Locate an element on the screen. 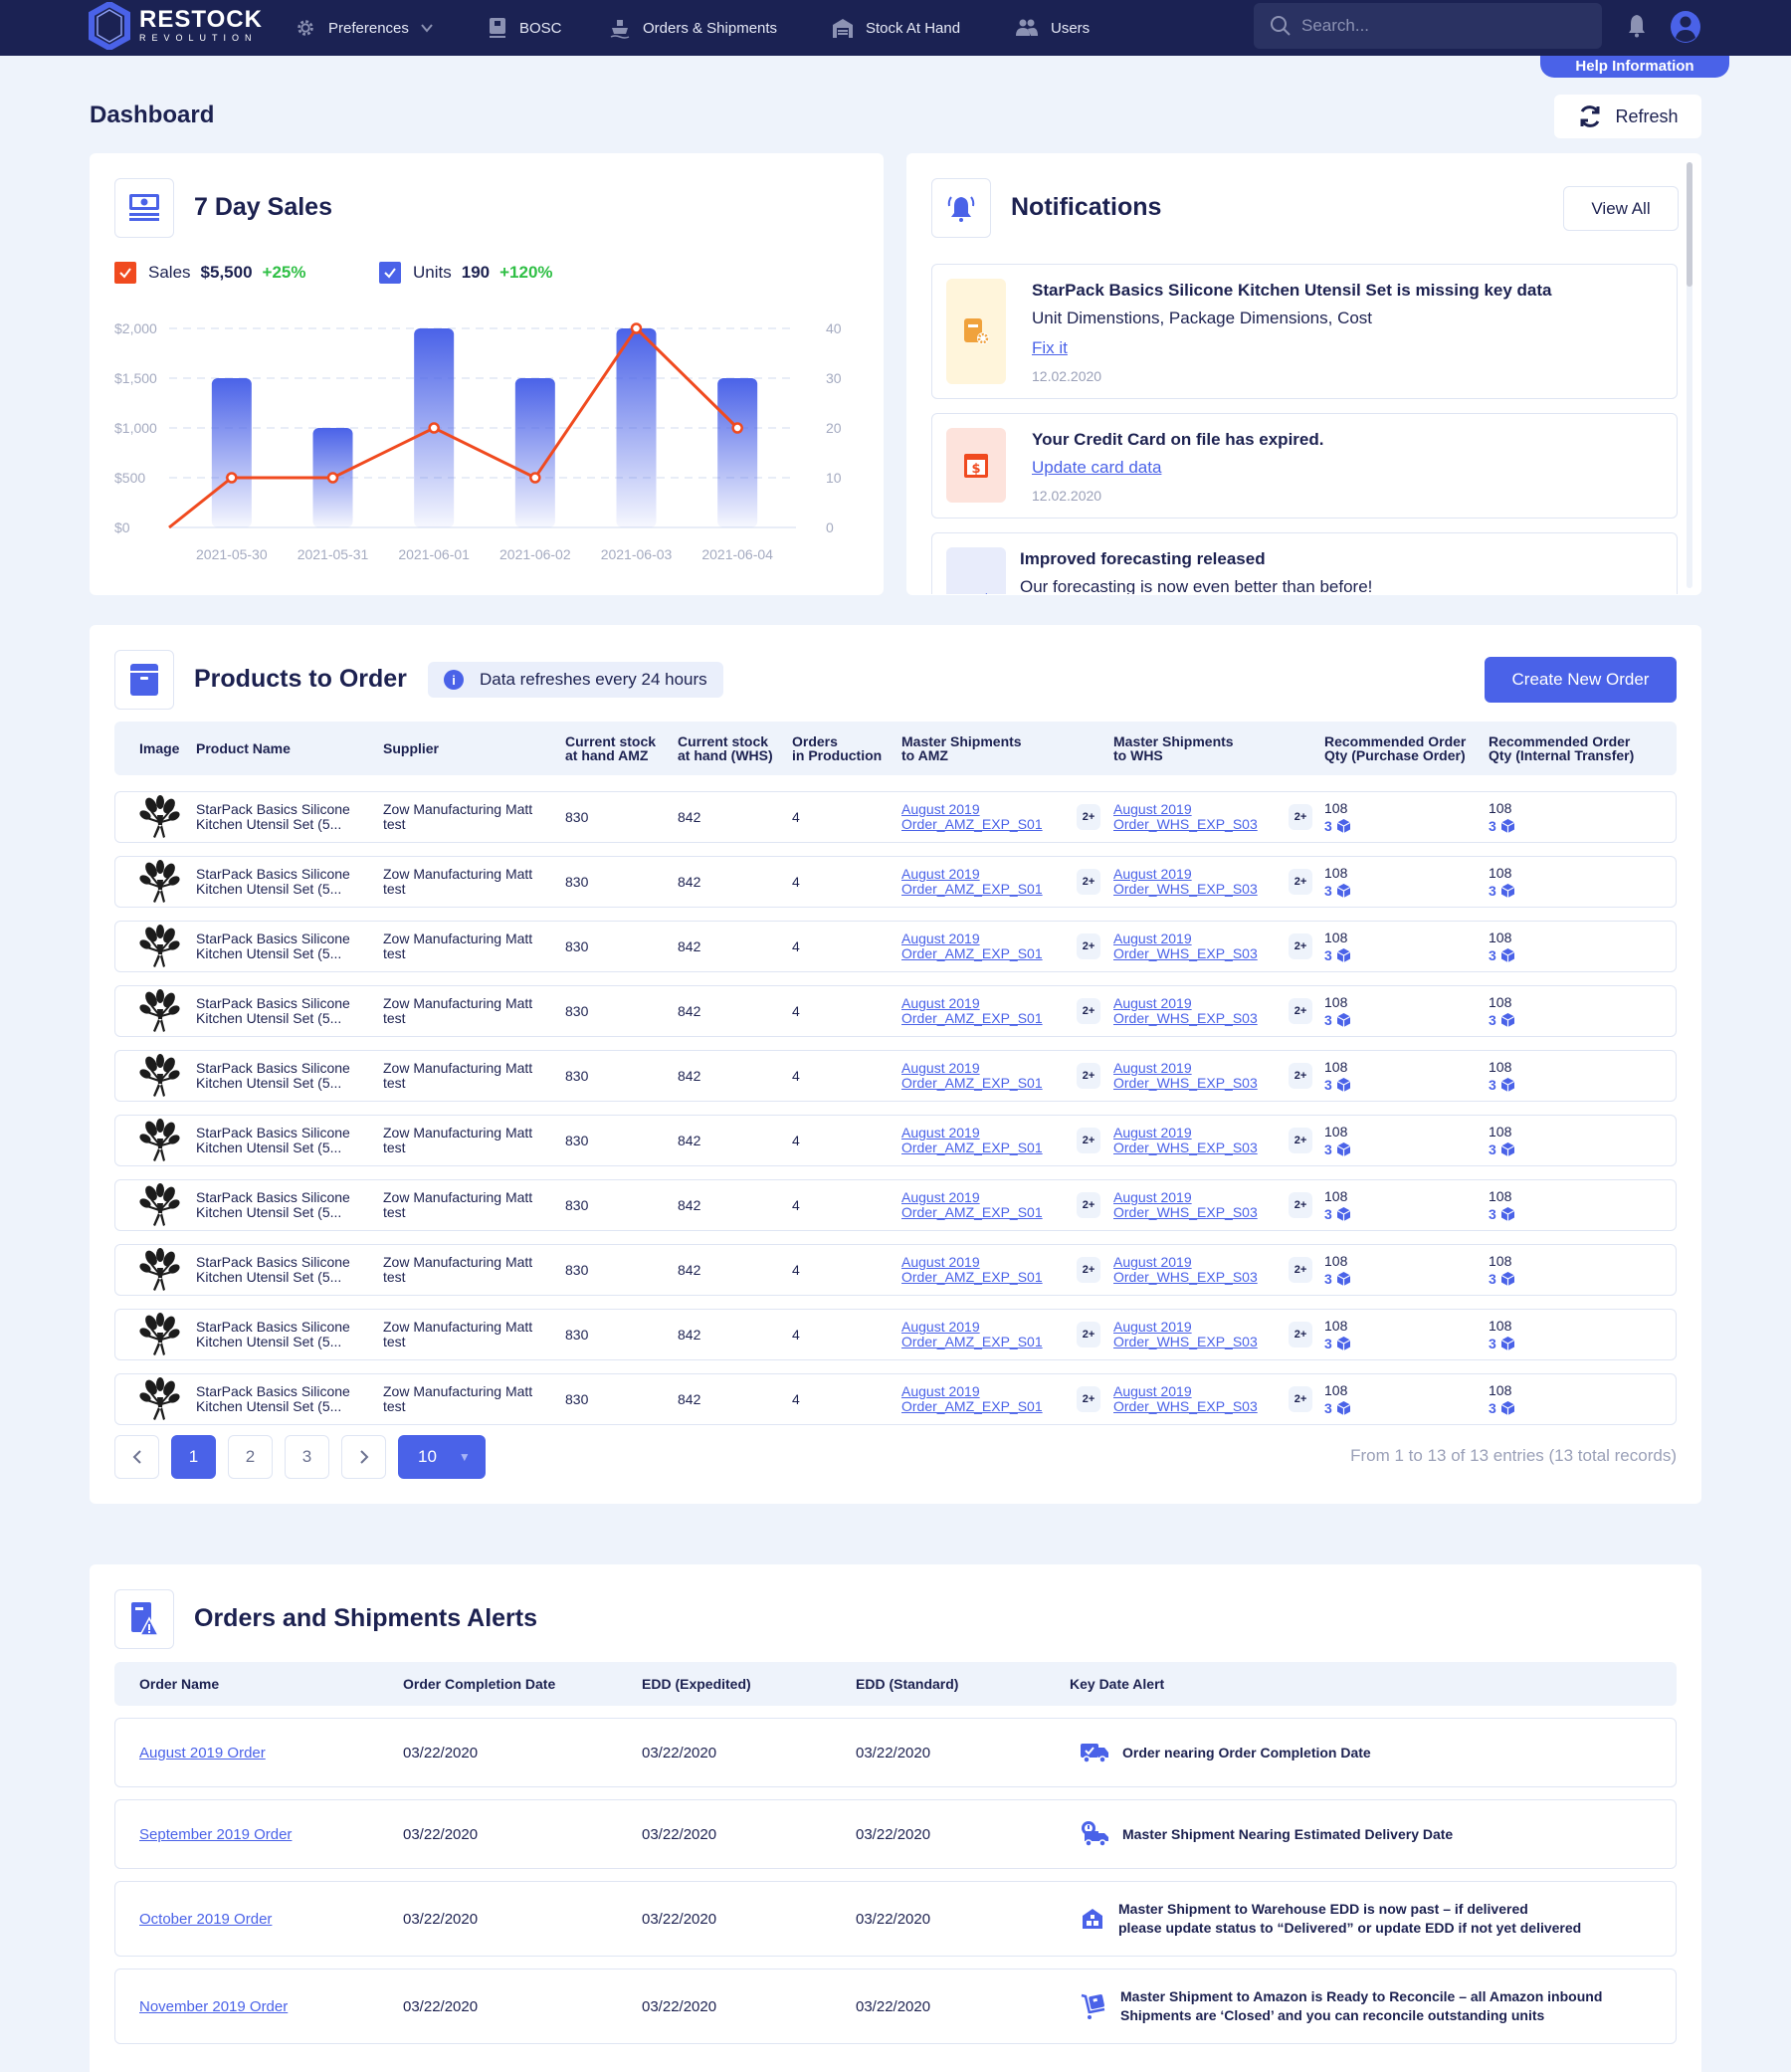 The image size is (1791, 2072). notifications-scrollbar is located at coordinates (1689, 375).